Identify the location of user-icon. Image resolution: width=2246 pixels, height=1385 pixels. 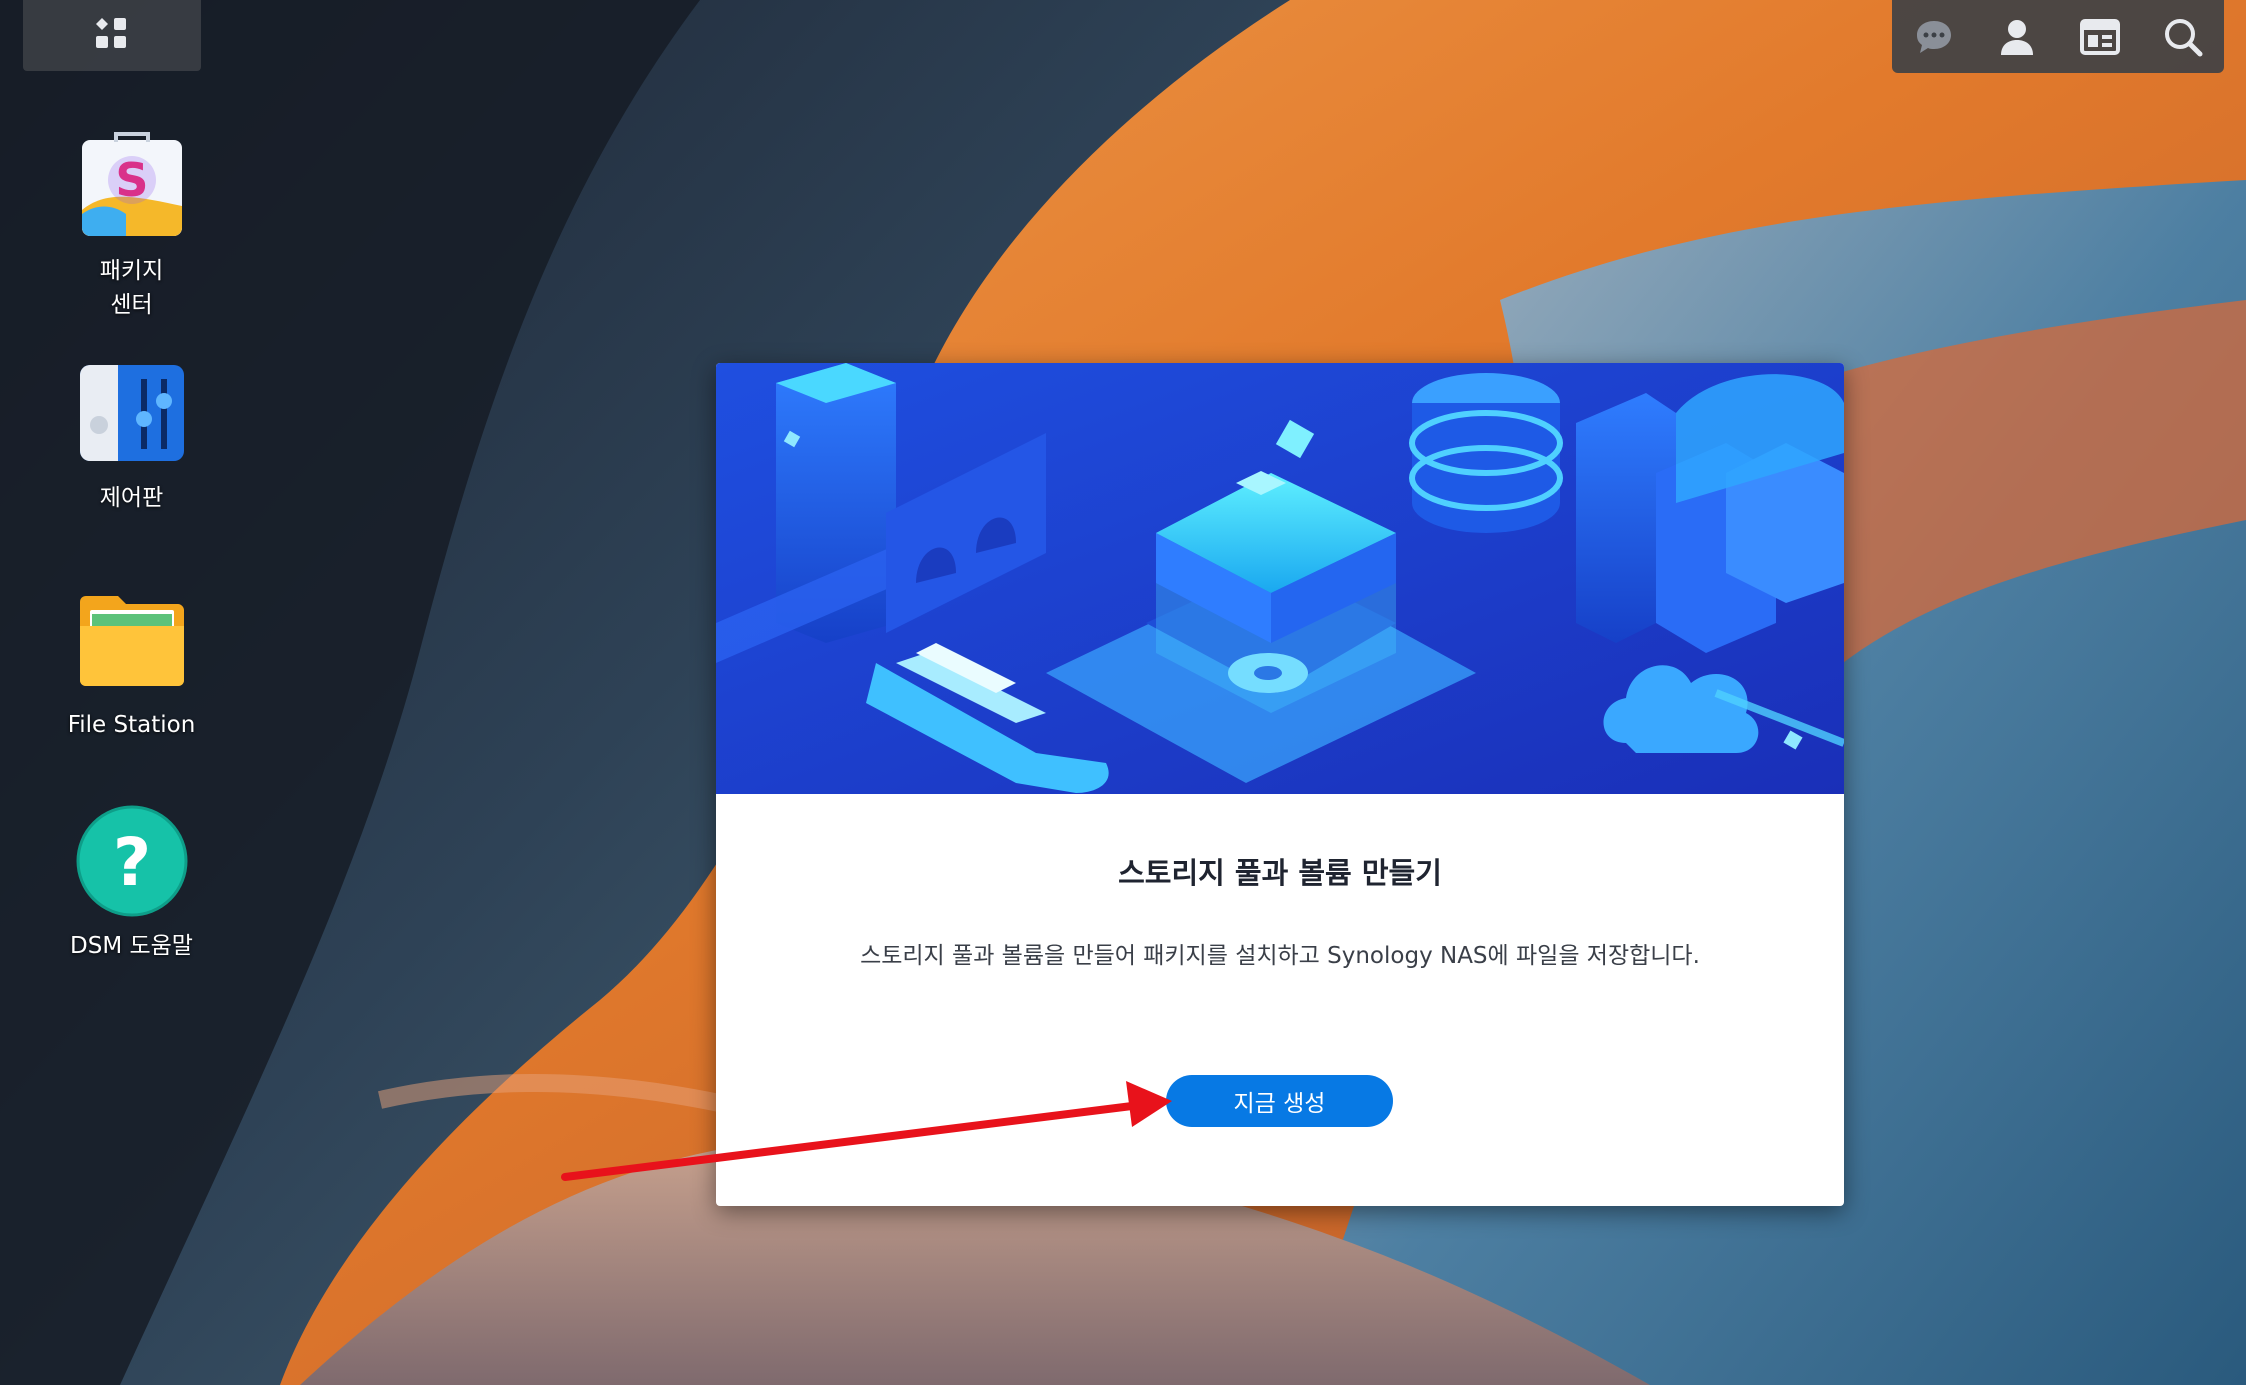
(2017, 37).